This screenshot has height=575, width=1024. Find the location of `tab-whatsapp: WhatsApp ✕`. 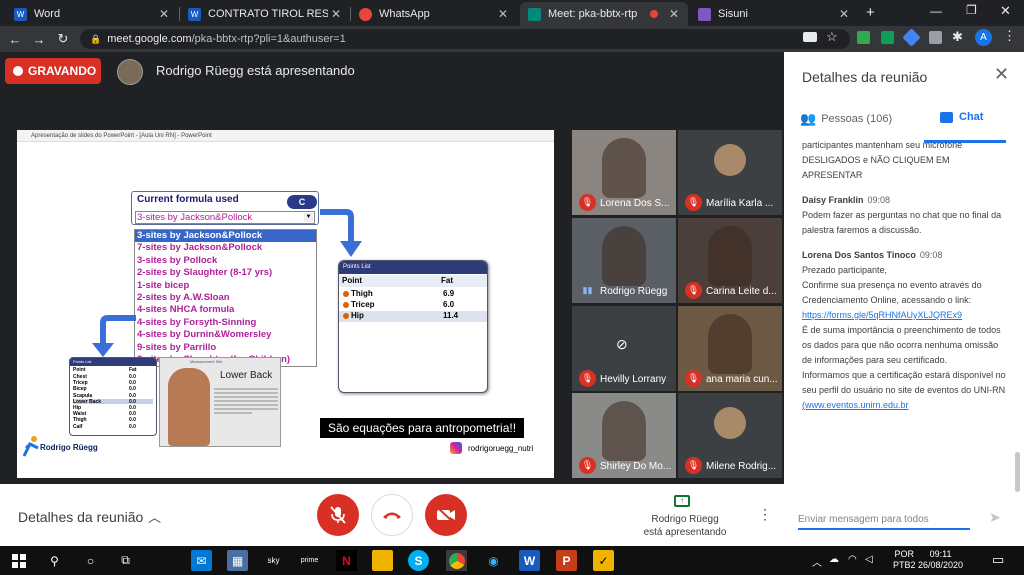

tab-whatsapp: WhatsApp ✕ is located at coordinates (434, 14).